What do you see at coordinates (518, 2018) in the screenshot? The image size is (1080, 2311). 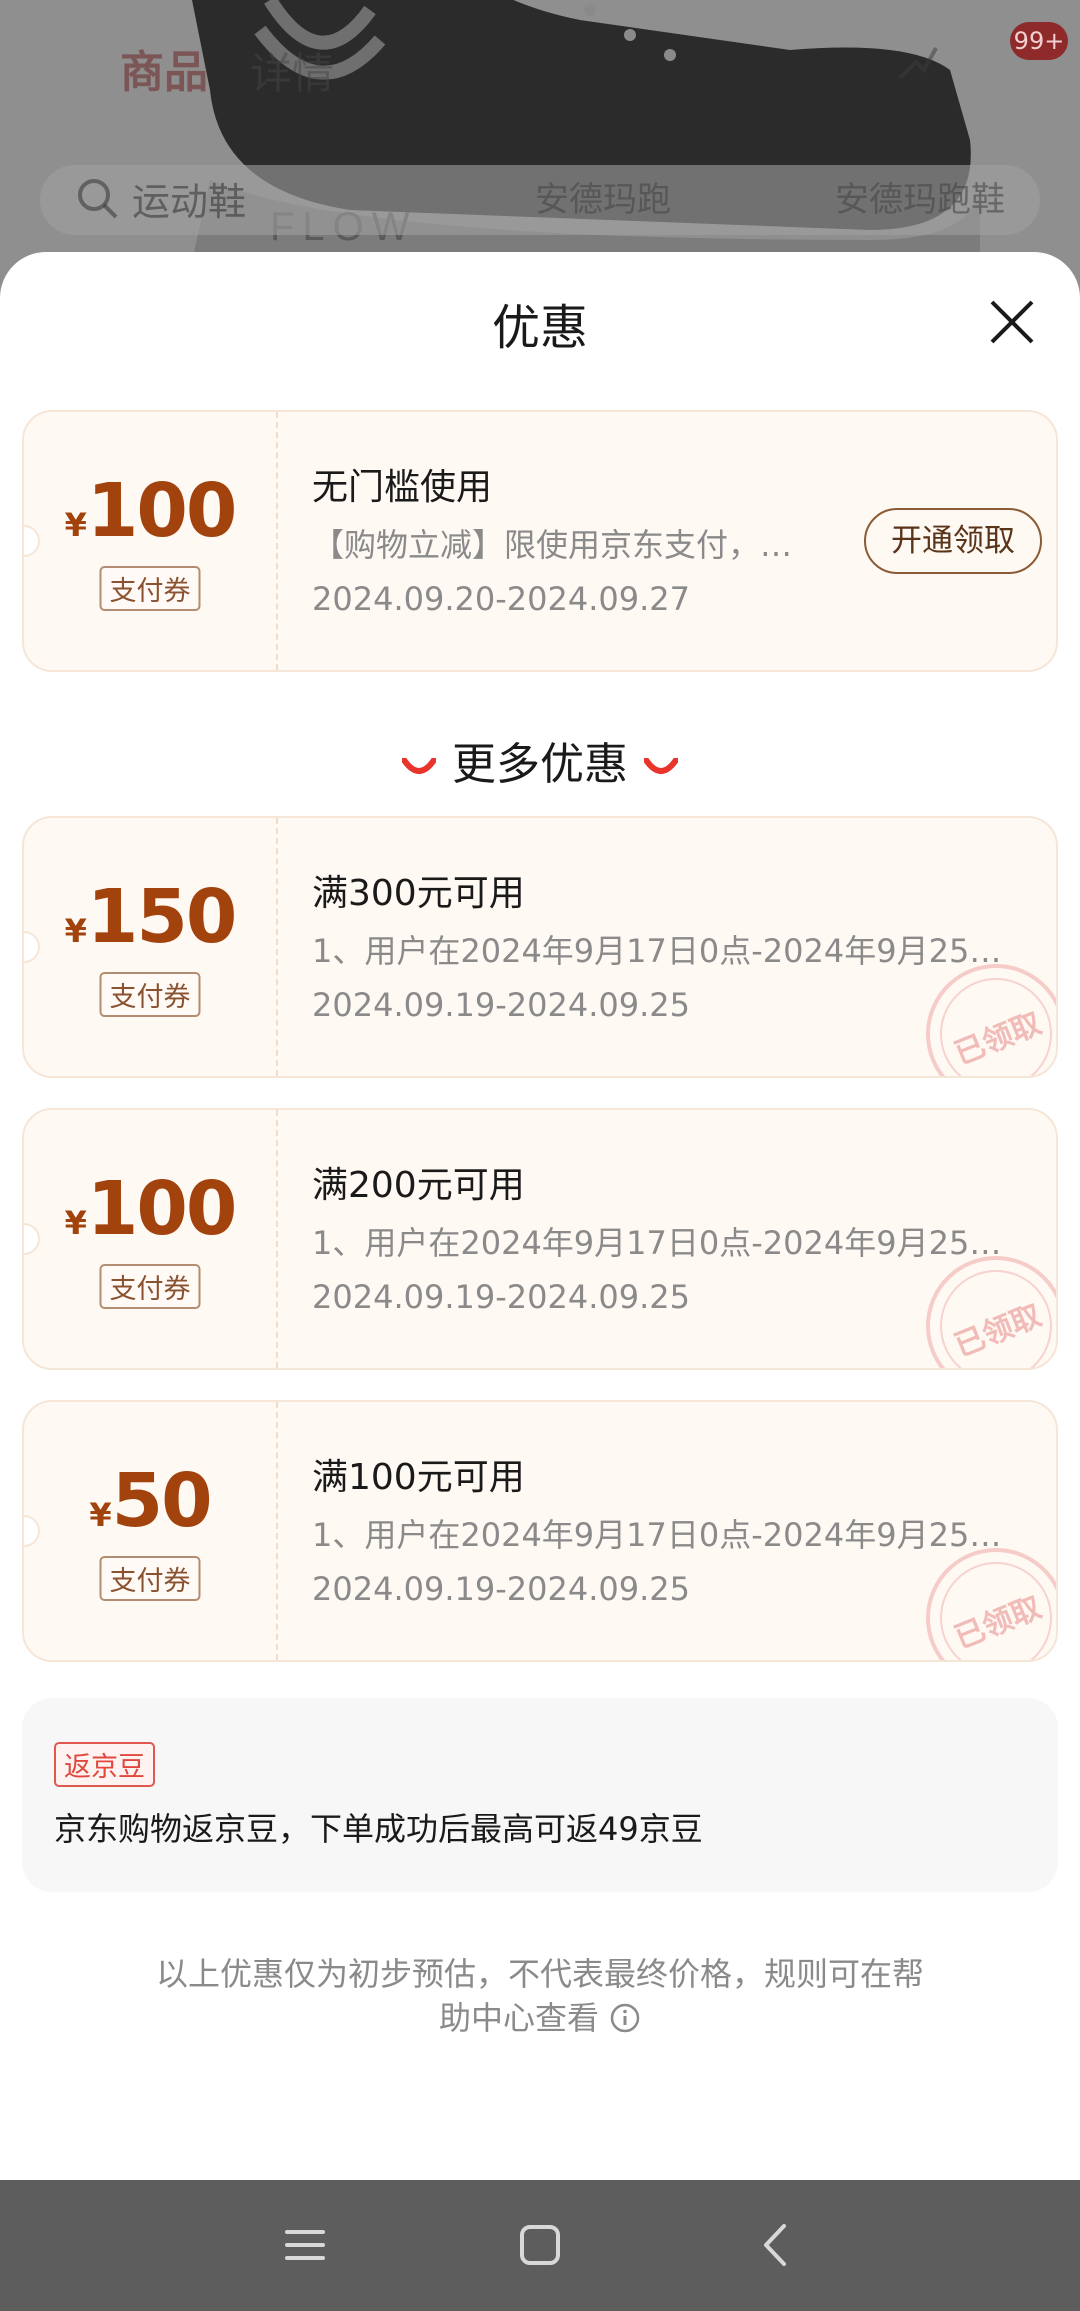 I see `disclaimer-line-2: 助中心查看` at bounding box center [518, 2018].